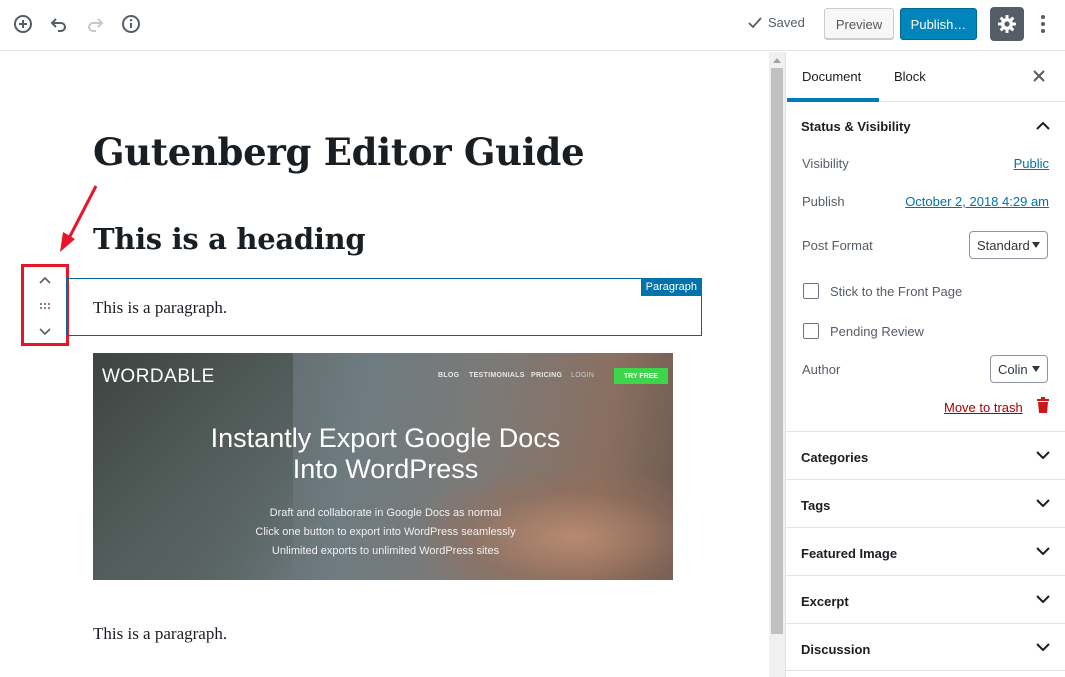 The width and height of the screenshot is (1065, 677). Describe the element at coordinates (160, 634) in the screenshot. I see `paragraph-block: This is a paragraph.` at that location.